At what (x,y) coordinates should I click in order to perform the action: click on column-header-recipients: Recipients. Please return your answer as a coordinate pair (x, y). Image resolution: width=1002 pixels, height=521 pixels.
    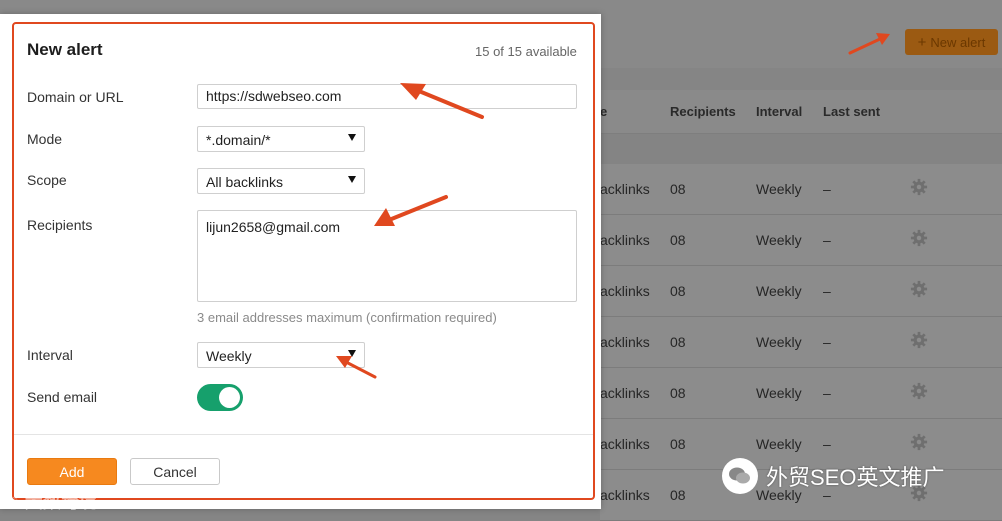
    Looking at the image, I should click on (703, 111).